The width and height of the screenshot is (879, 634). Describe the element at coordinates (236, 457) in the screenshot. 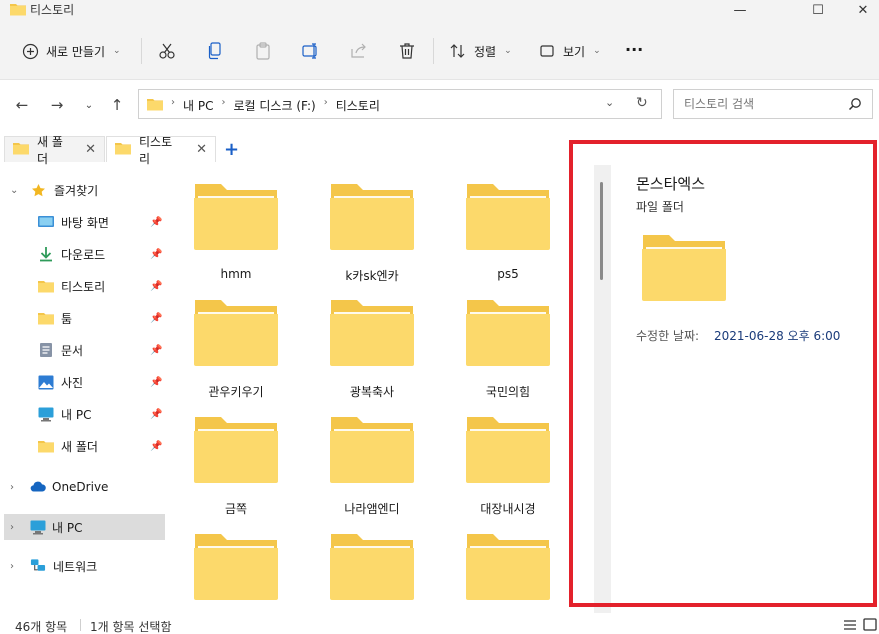

I see `file-item: 금쪽` at that location.